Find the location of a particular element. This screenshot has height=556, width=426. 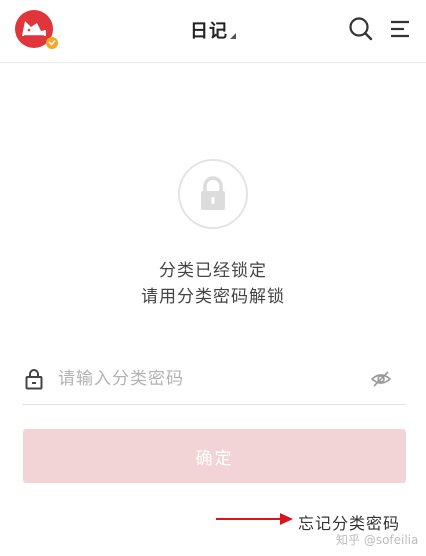

eye-off-icon is located at coordinates (381, 379).